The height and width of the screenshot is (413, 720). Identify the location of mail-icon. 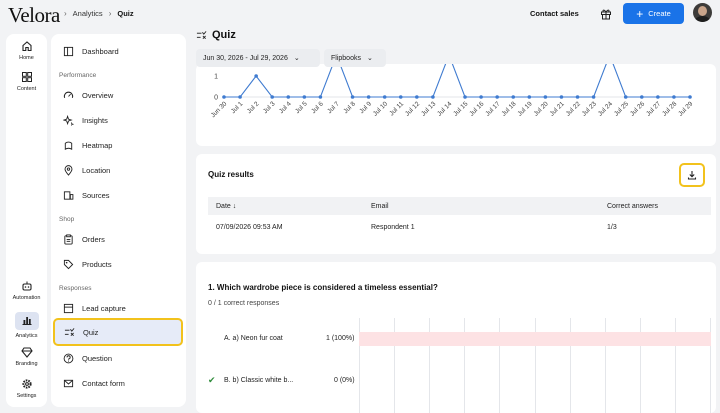
(68, 383).